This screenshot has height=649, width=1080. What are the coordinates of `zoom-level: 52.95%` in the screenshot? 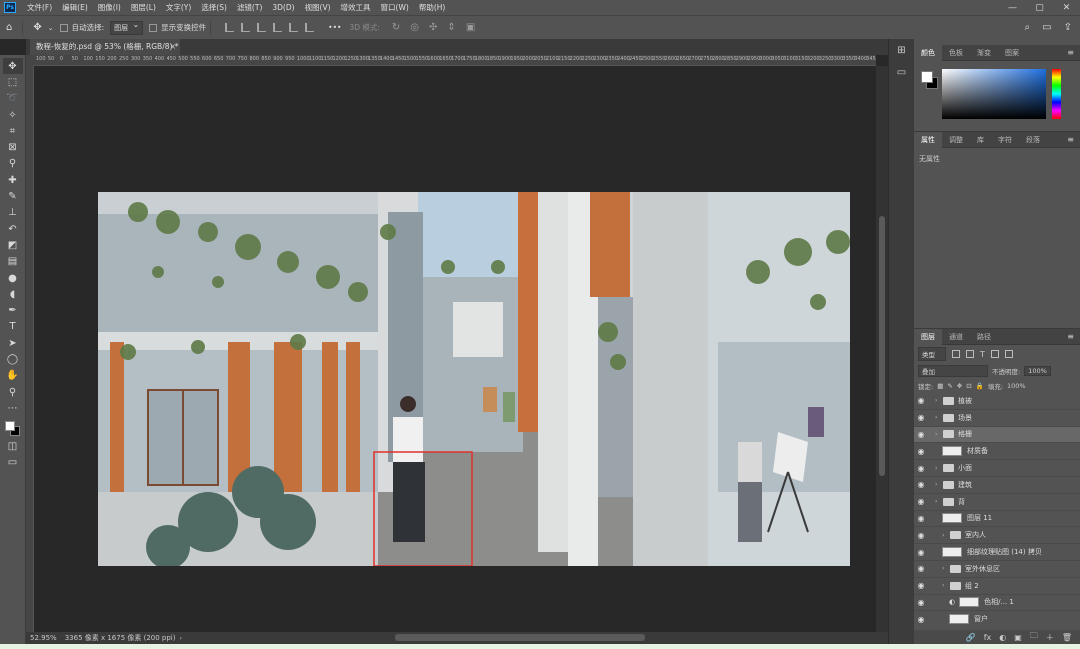 It's located at (45, 638).